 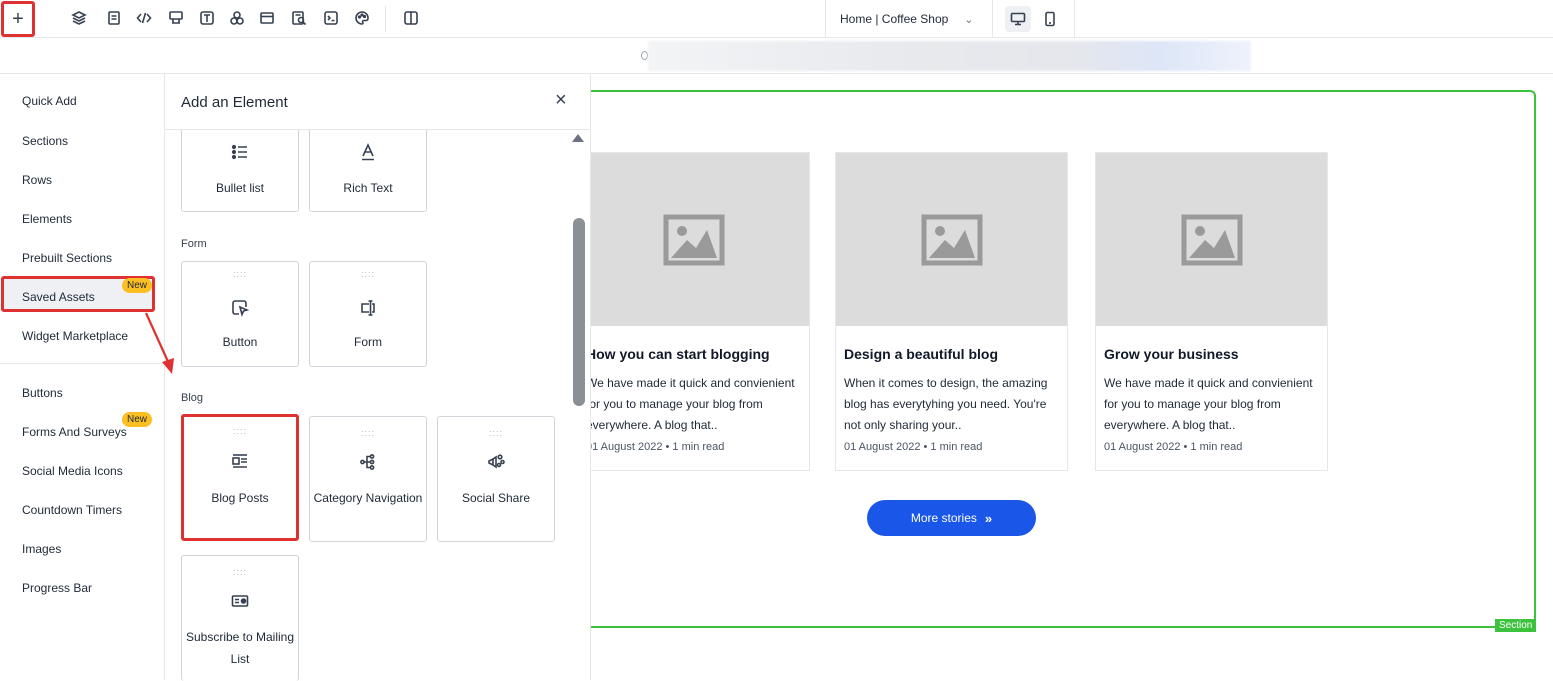 What do you see at coordinates (57, 588) in the screenshot?
I see `nav-progress-bar: Progress Bar` at bounding box center [57, 588].